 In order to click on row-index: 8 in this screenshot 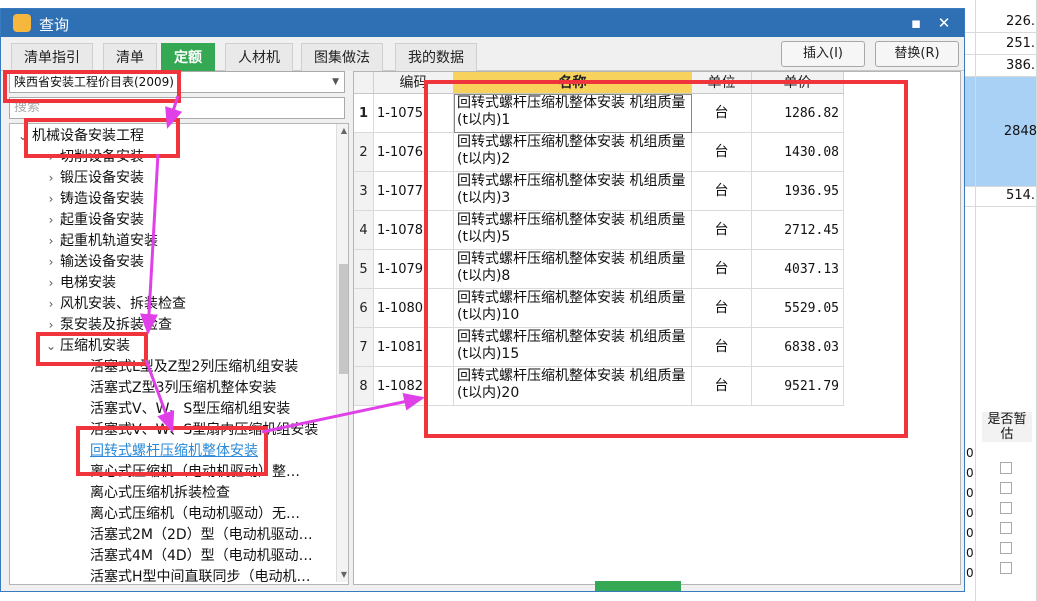, I will do `click(364, 386)`.